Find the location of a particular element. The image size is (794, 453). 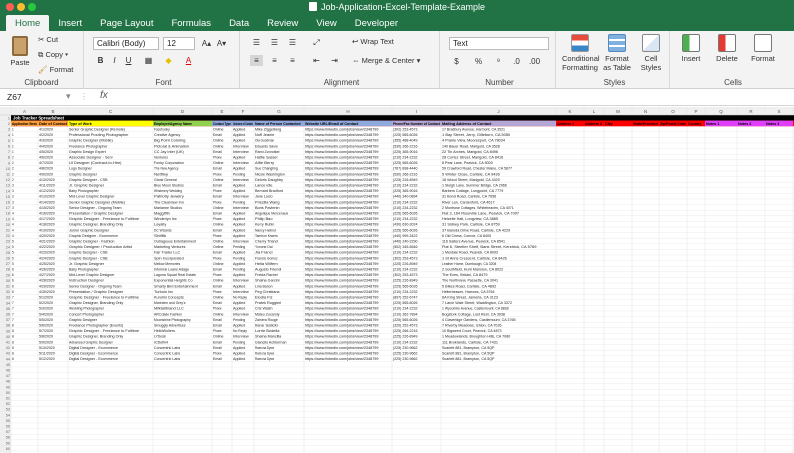

align-center-icon: ≡ is located at coordinates (274, 60).